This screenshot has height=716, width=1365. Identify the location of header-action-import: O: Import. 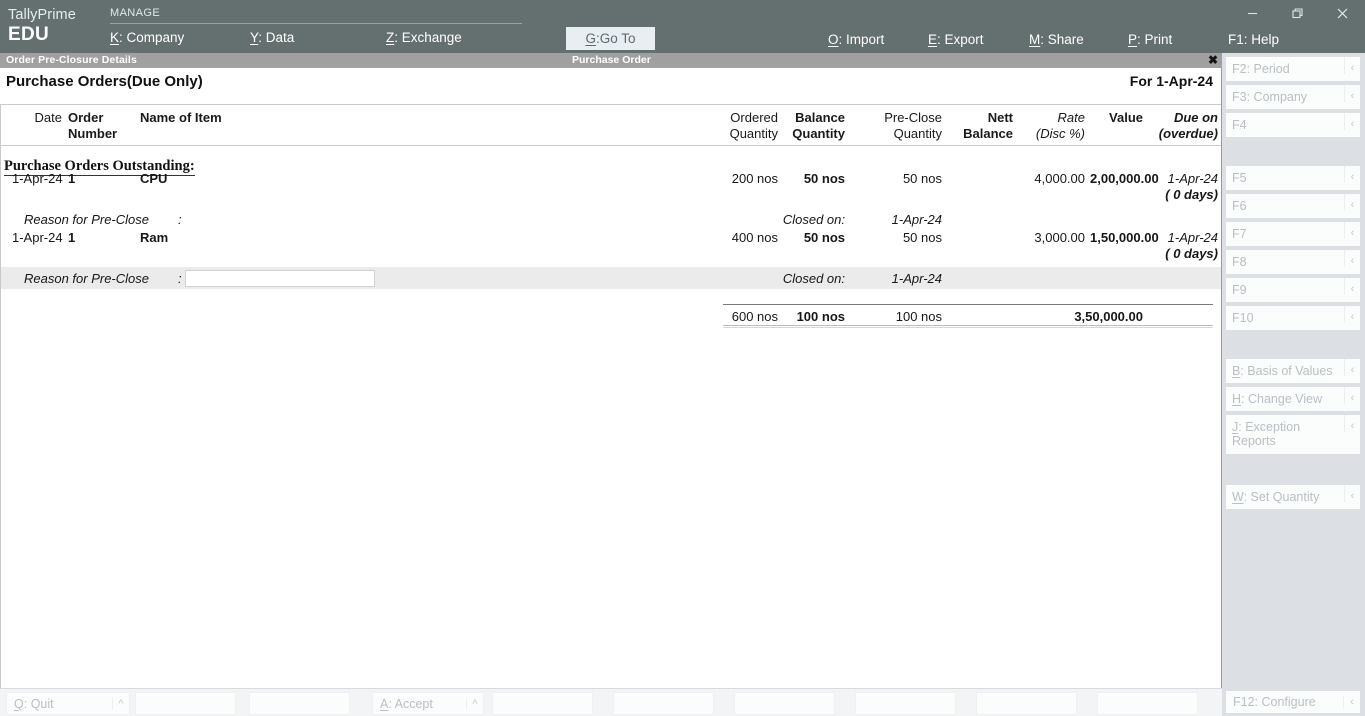
(856, 39).